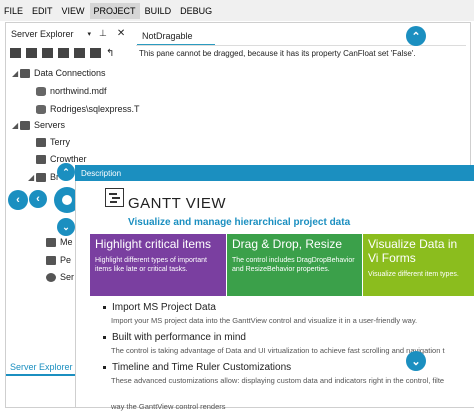  What do you see at coordinates (49, 142) in the screenshot?
I see `tree-item: Terry` at bounding box center [49, 142].